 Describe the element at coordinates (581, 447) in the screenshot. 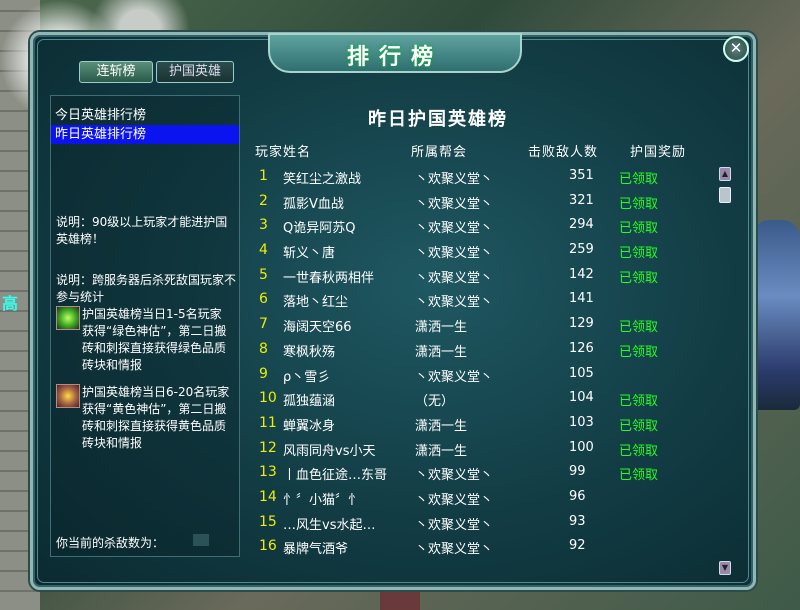

I see `kill-count: 100` at that location.